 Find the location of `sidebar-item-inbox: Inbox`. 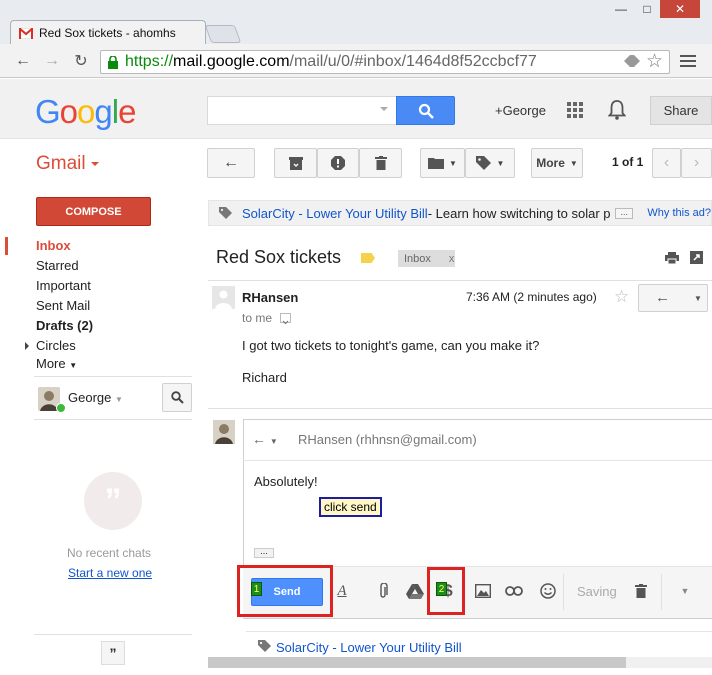

sidebar-item-inbox: Inbox is located at coordinates (53, 245).